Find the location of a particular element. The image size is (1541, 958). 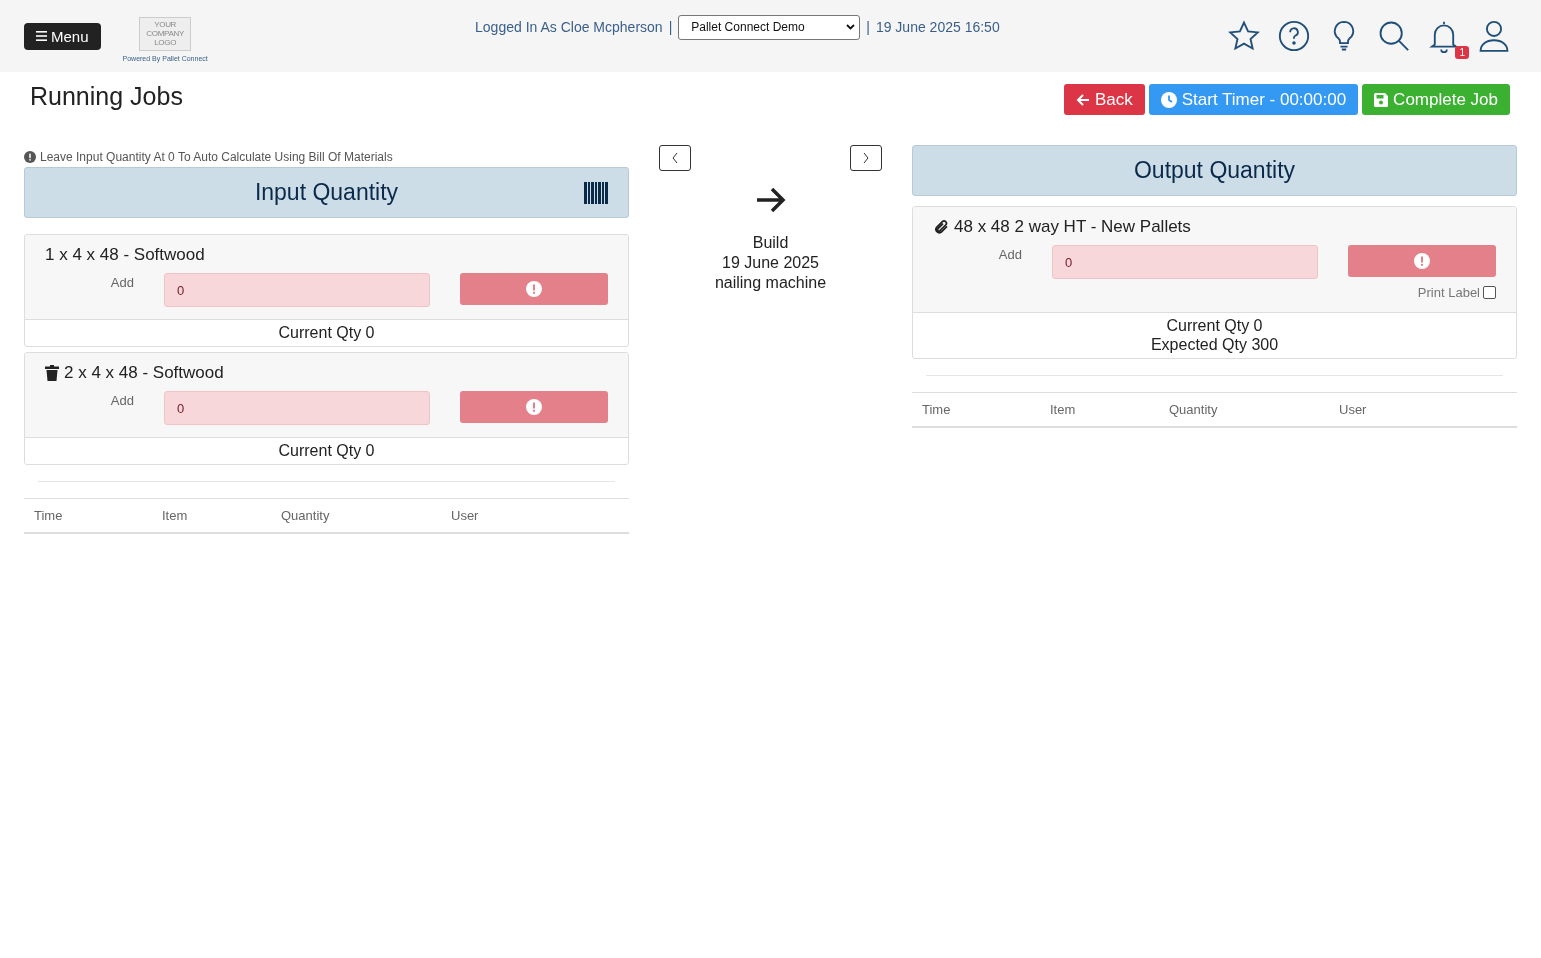

info-icon is located at coordinates (30, 157).